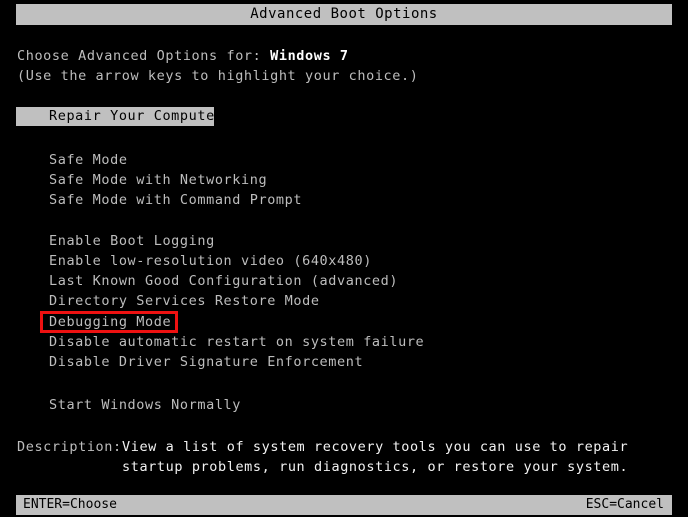 The width and height of the screenshot is (688, 517). What do you see at coordinates (344, 505) in the screenshot?
I see `status-bar: ENTER=Choose ESC=Cancel` at bounding box center [344, 505].